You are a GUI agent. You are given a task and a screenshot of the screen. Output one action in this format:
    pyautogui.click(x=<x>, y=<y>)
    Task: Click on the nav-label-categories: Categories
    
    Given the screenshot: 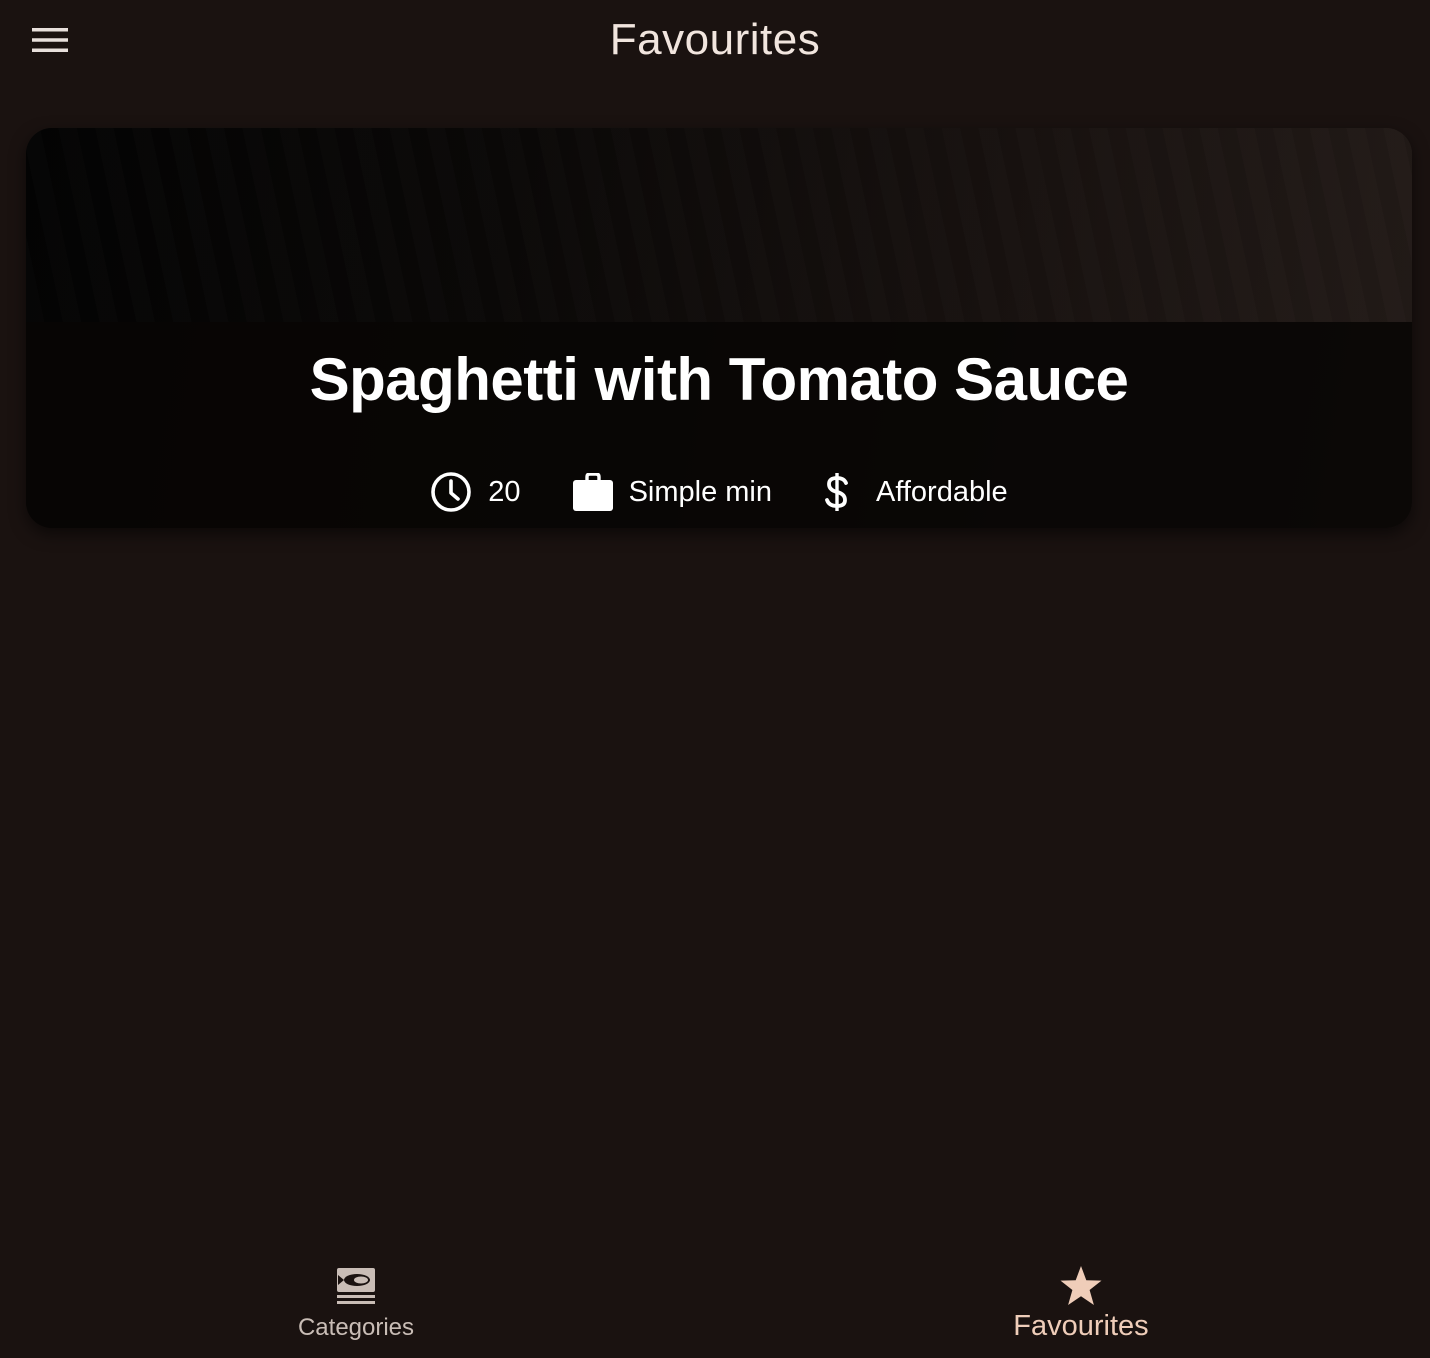 What is the action you would take?
    pyautogui.click(x=356, y=1327)
    